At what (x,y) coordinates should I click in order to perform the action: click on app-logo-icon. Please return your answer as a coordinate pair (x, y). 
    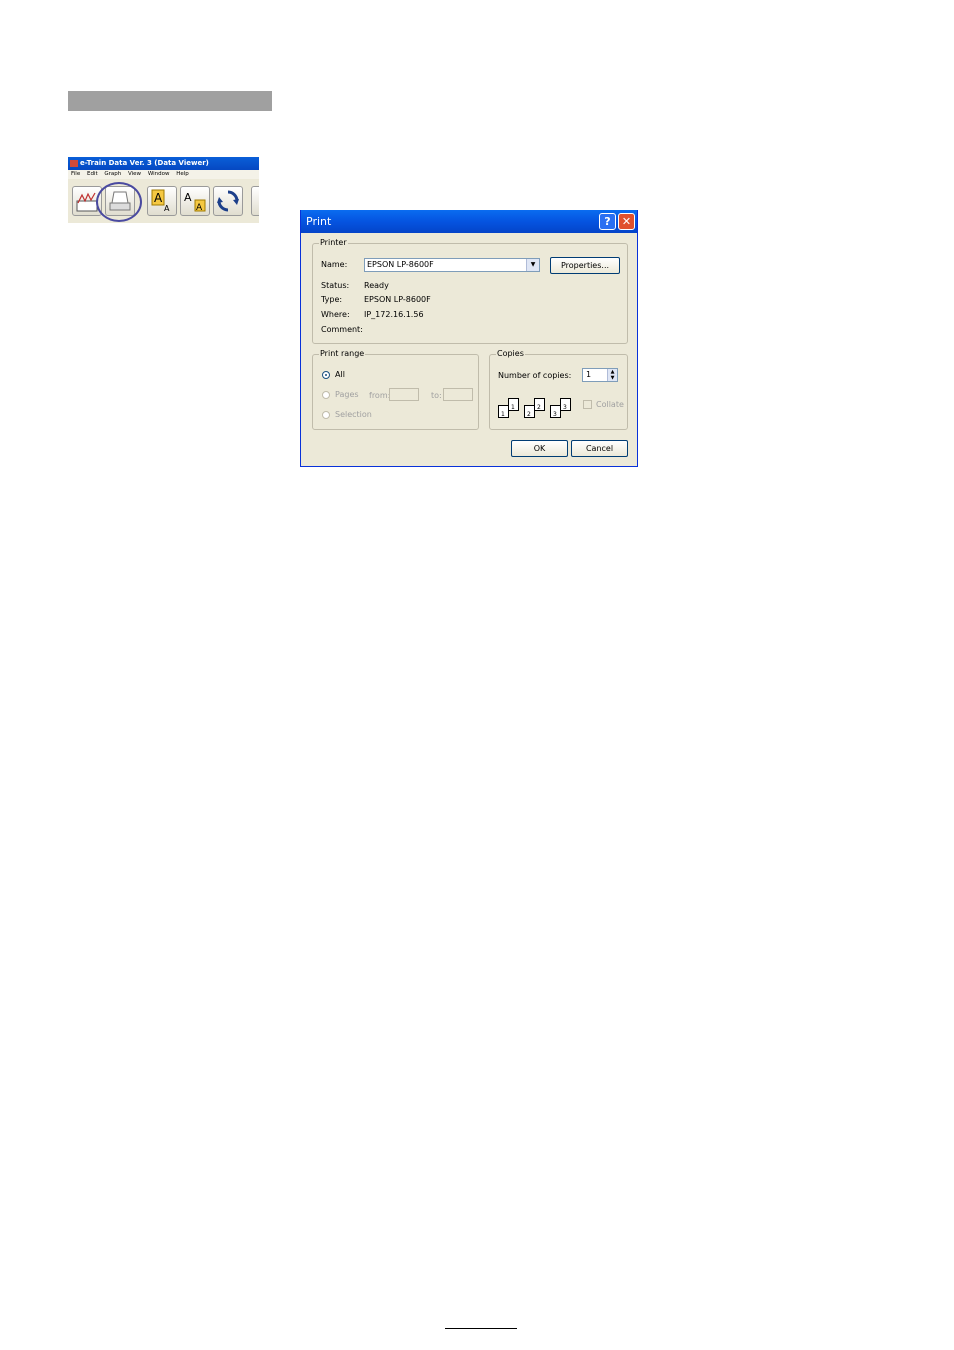
    Looking at the image, I should click on (74, 163).